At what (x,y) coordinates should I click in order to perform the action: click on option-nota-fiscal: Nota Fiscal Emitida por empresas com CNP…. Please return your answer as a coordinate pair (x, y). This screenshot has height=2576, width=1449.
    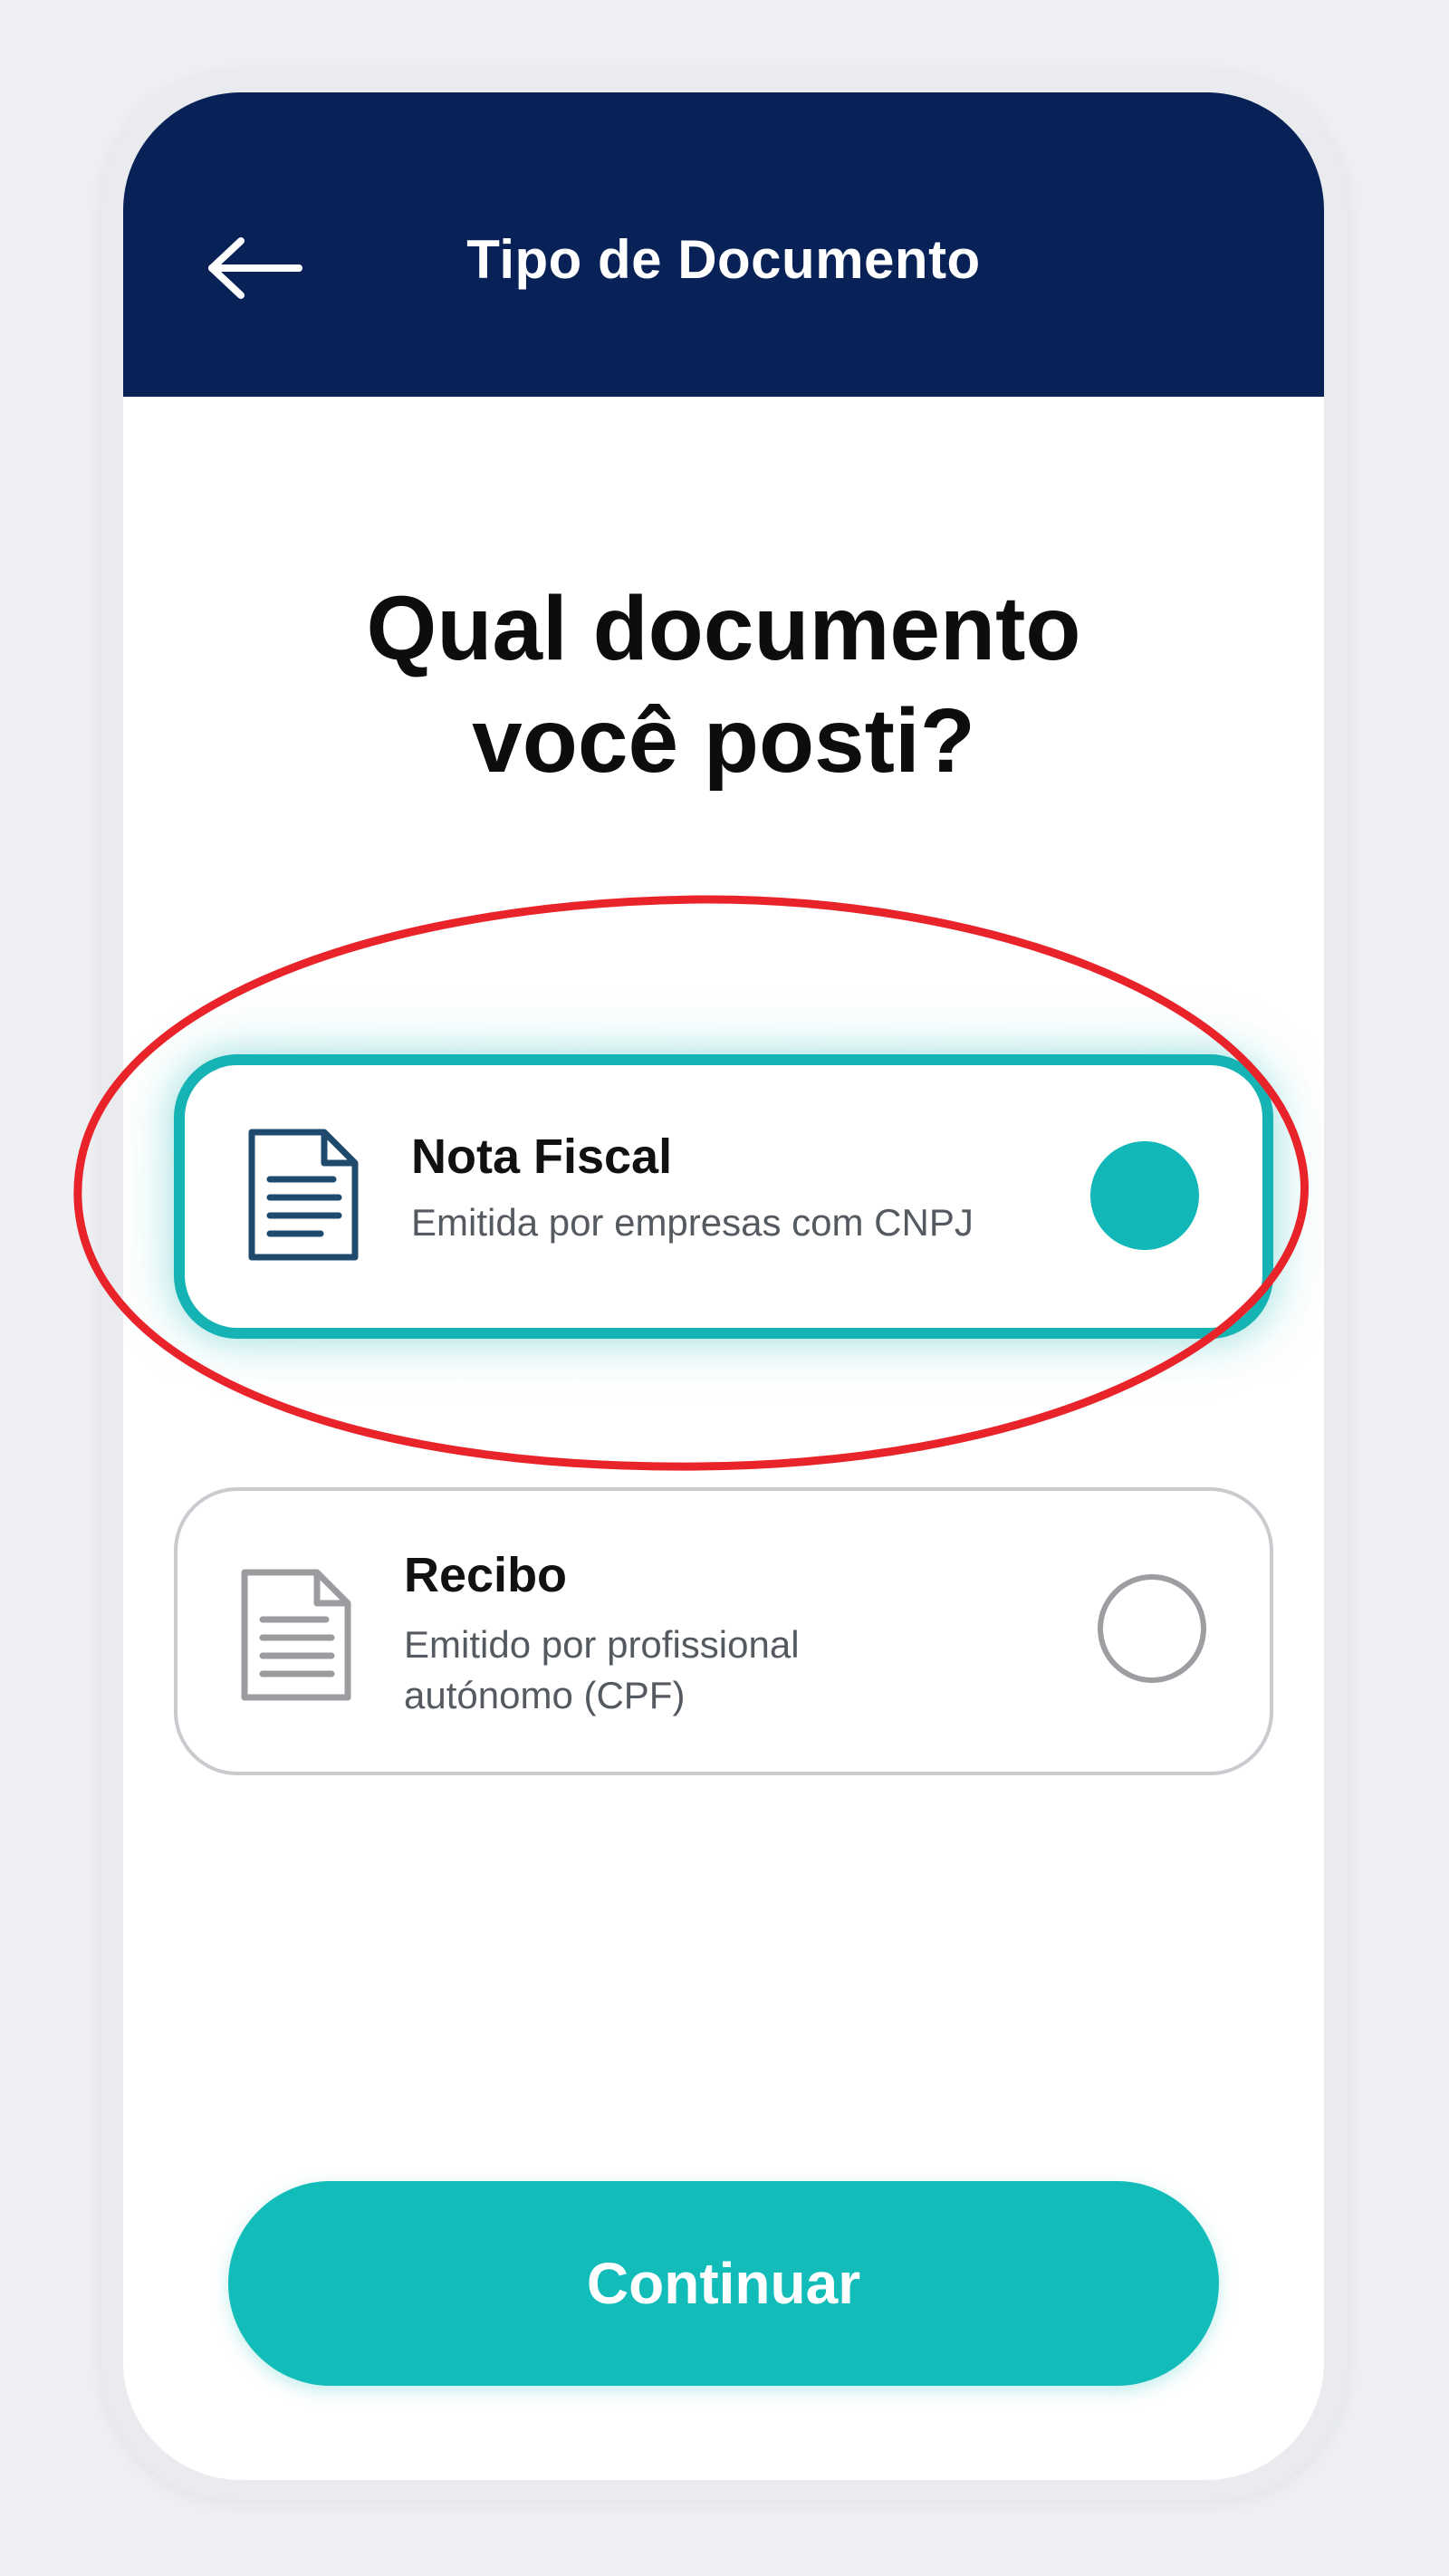
    Looking at the image, I should click on (723, 1196).